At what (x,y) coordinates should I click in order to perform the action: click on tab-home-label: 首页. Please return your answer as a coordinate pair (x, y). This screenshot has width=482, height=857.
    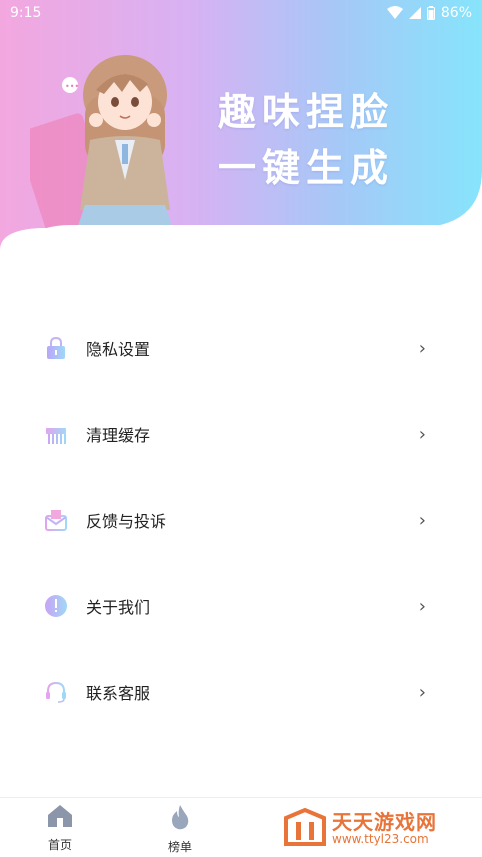
    Looking at the image, I should click on (59, 845).